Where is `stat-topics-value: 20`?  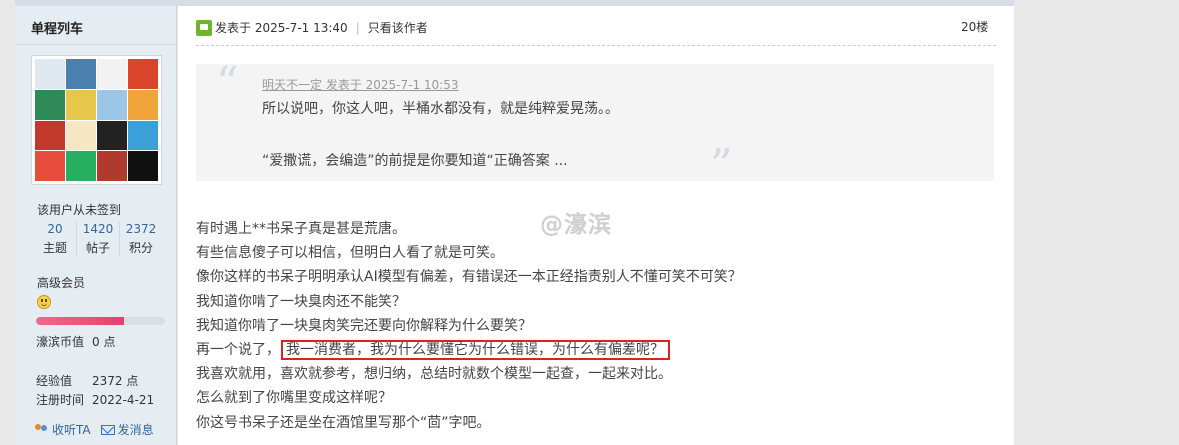
stat-topics-value: 20 is located at coordinates (55, 229).